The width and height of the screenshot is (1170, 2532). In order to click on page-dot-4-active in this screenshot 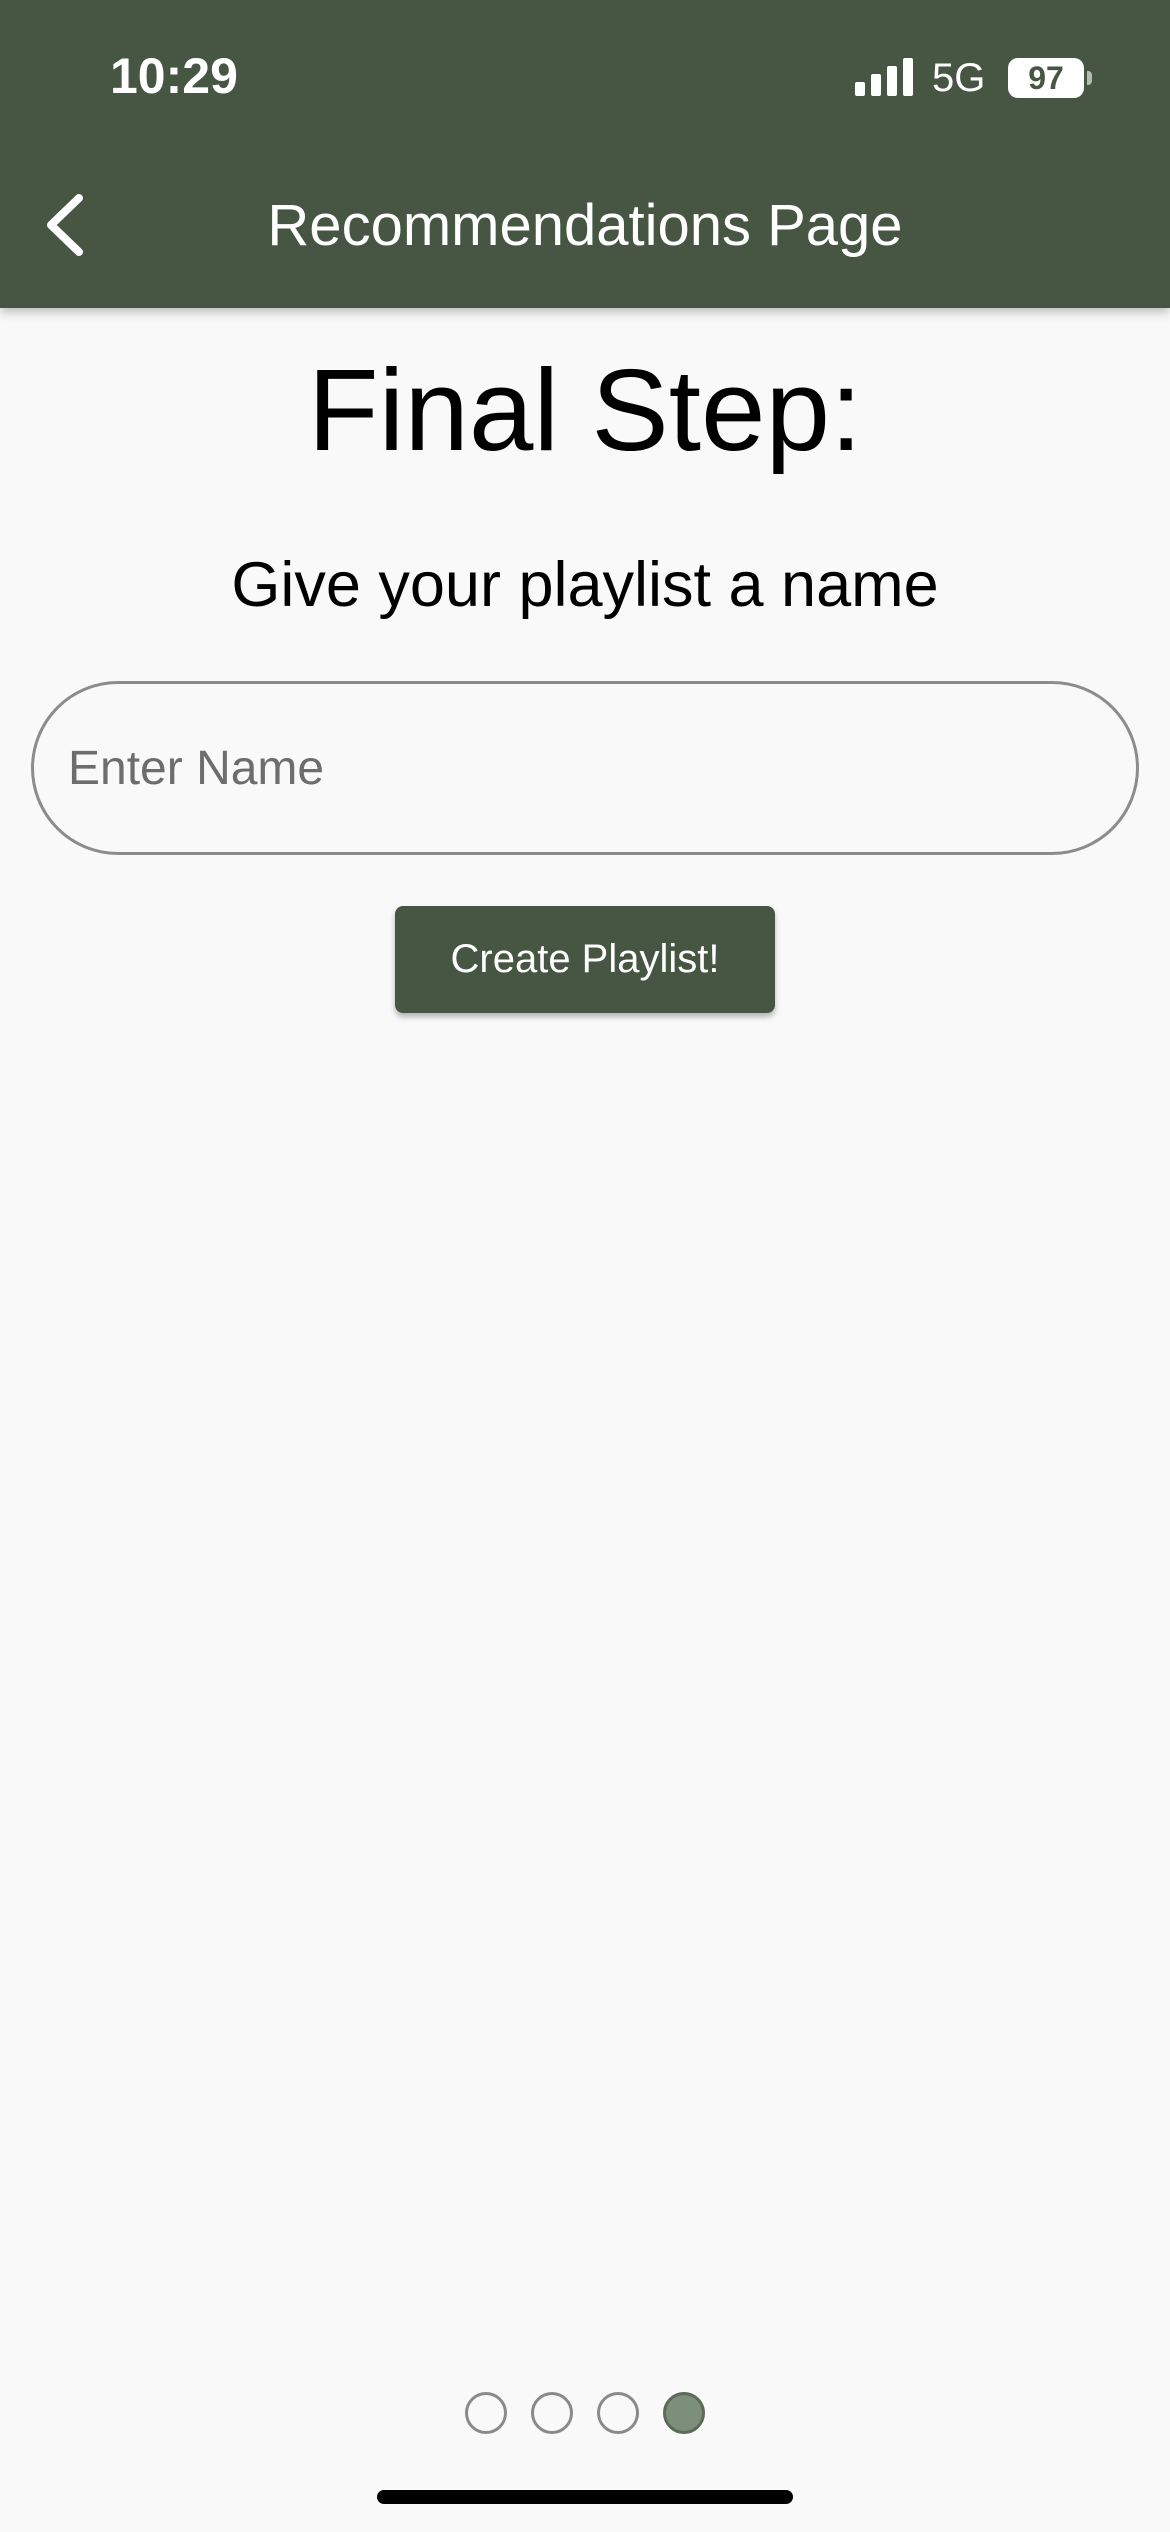, I will do `click(684, 2413)`.